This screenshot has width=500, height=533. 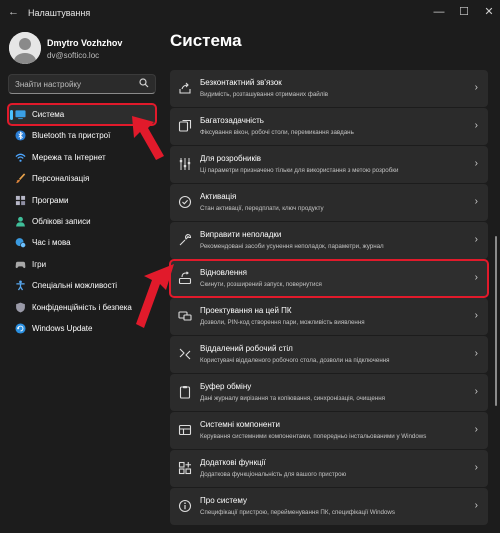 I want to click on search-box, so click(x=82, y=84).